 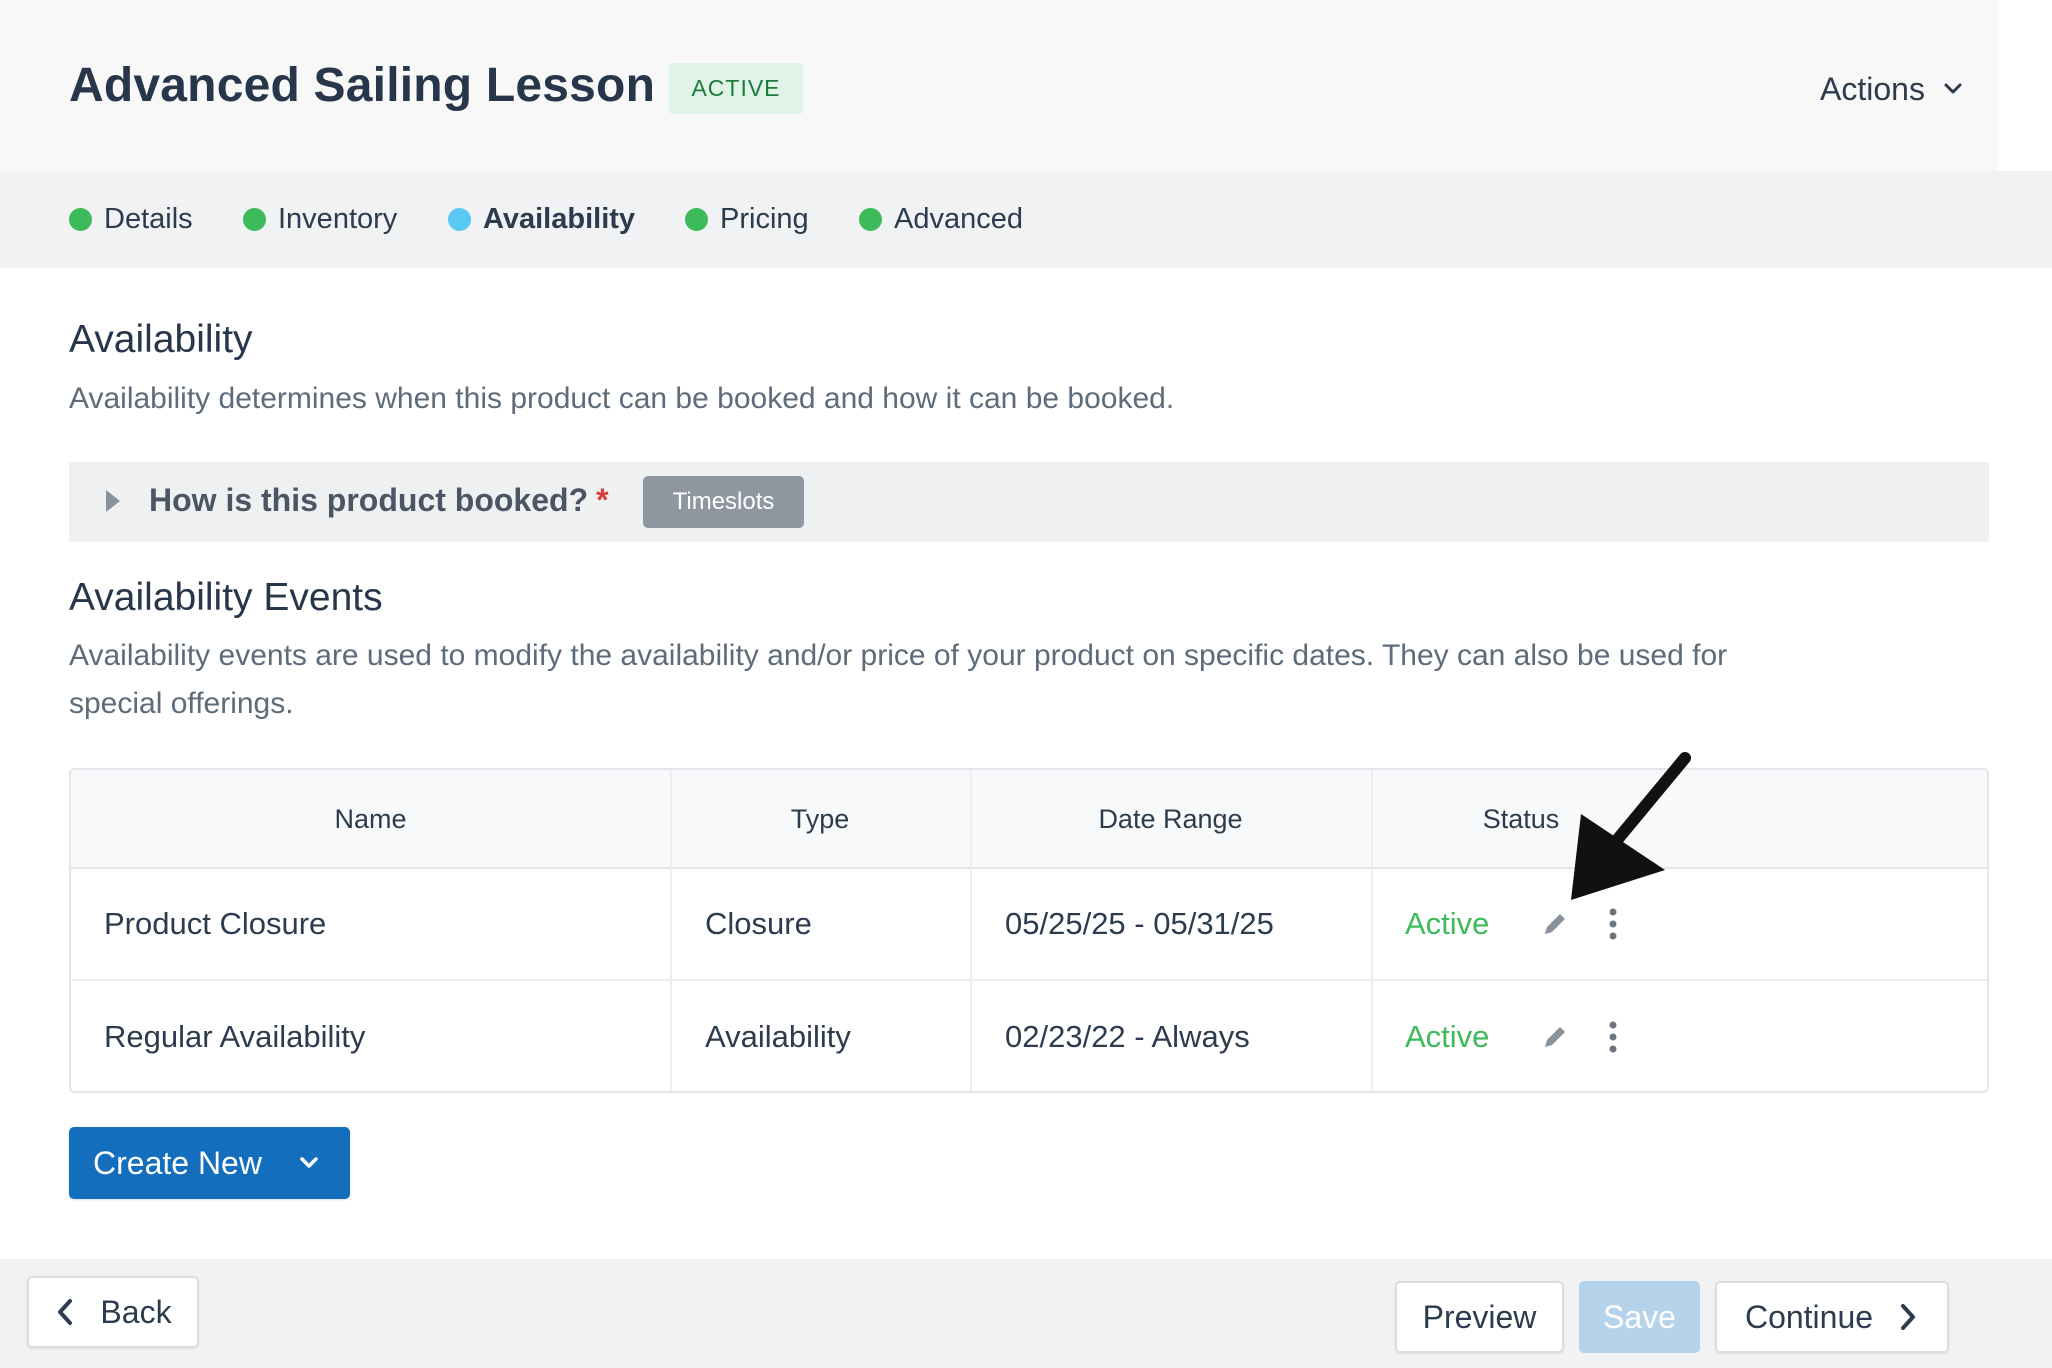 What do you see at coordinates (1127, 1036) in the screenshot?
I see `cell-date-range: 02/23/22 - Always` at bounding box center [1127, 1036].